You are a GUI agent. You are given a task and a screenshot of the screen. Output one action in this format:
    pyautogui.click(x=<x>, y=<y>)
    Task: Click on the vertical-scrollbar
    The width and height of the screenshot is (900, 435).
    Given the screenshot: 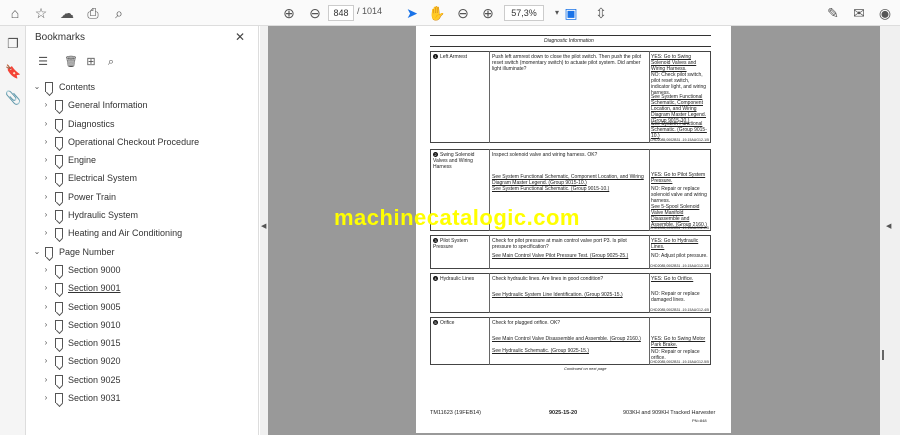 What is the action you would take?
    pyautogui.click(x=883, y=355)
    